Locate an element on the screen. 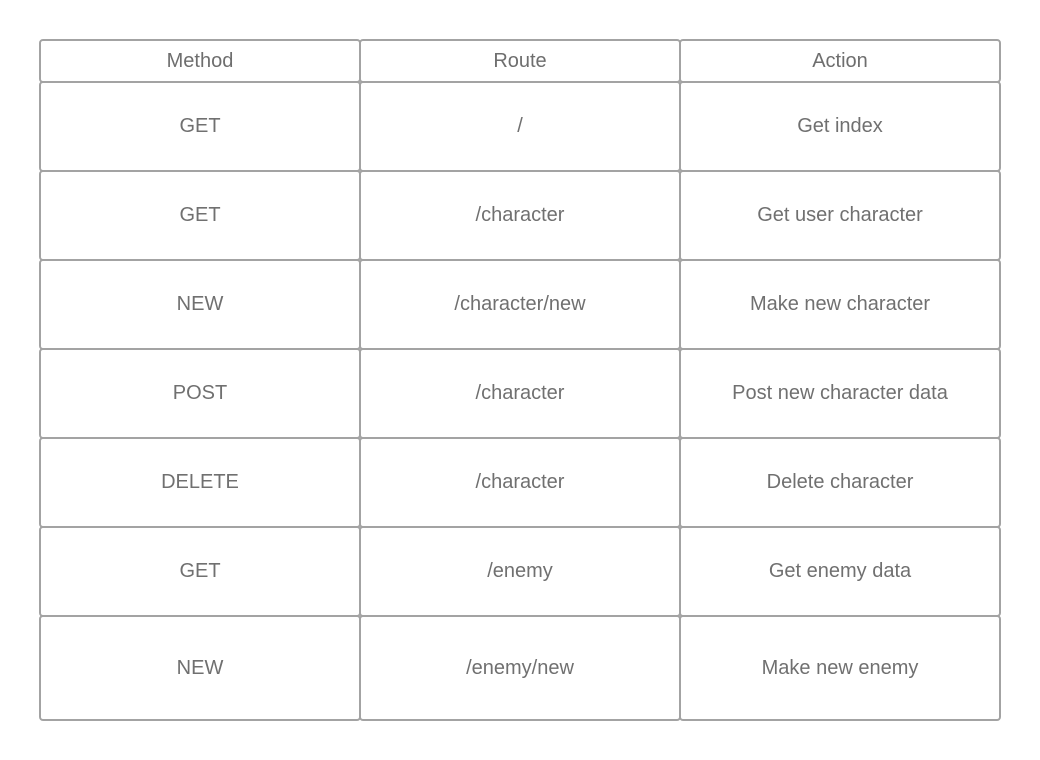 The height and width of the screenshot is (760, 1040). action-cell: Get enemy data is located at coordinates (840, 571).